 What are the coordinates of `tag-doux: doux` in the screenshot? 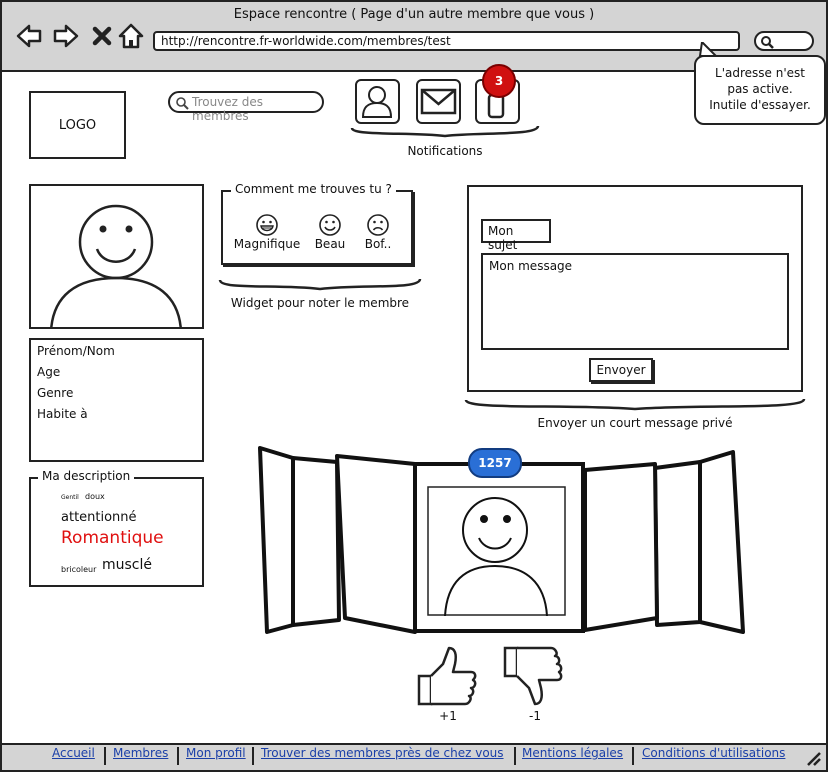 It's located at (95, 496).